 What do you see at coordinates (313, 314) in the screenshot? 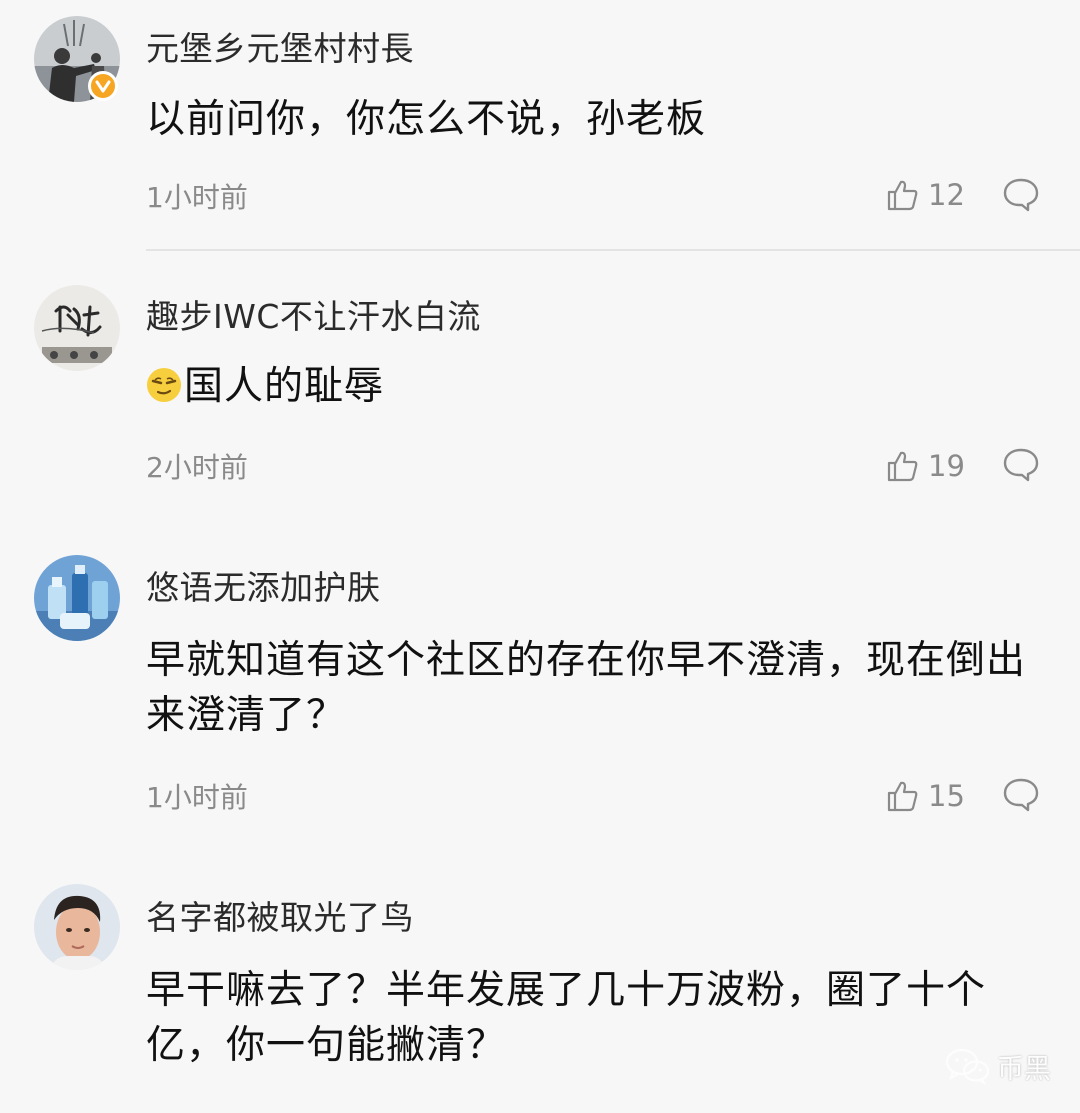
I see `comment-username: 趣步IWC不让汗水白流` at bounding box center [313, 314].